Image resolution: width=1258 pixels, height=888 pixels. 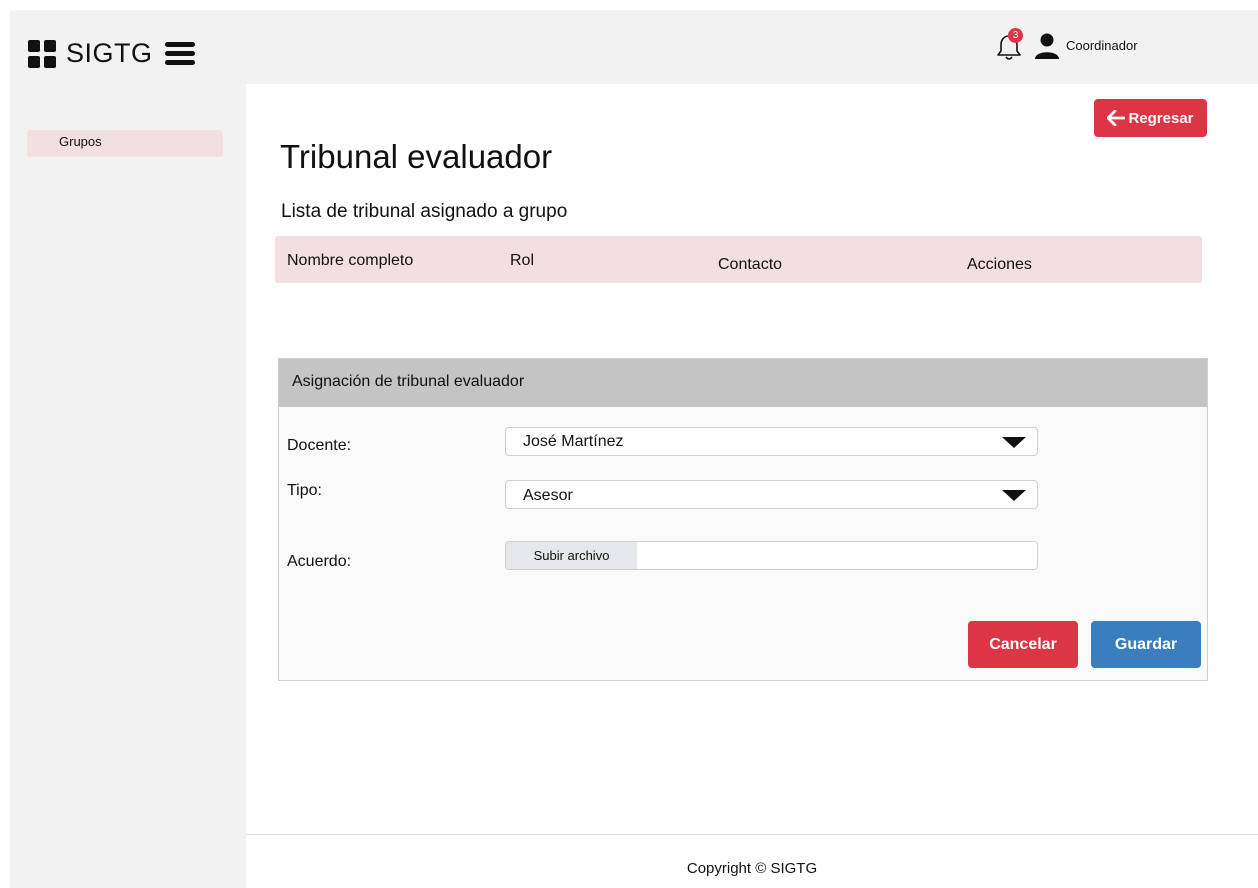 What do you see at coordinates (1015, 35) in the screenshot?
I see `notification-badge: 3` at bounding box center [1015, 35].